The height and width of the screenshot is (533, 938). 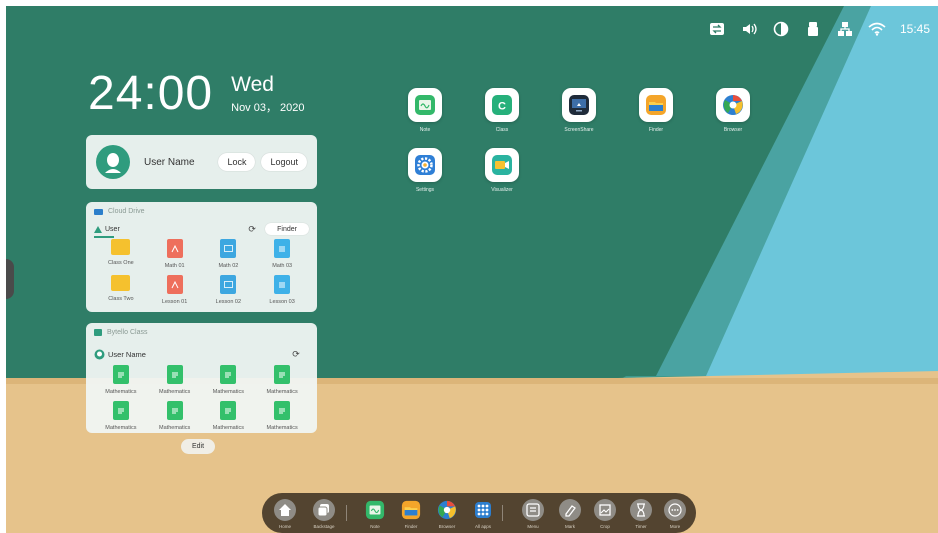 What do you see at coordinates (502, 190) in the screenshot?
I see `app-label: Visualizer` at bounding box center [502, 190].